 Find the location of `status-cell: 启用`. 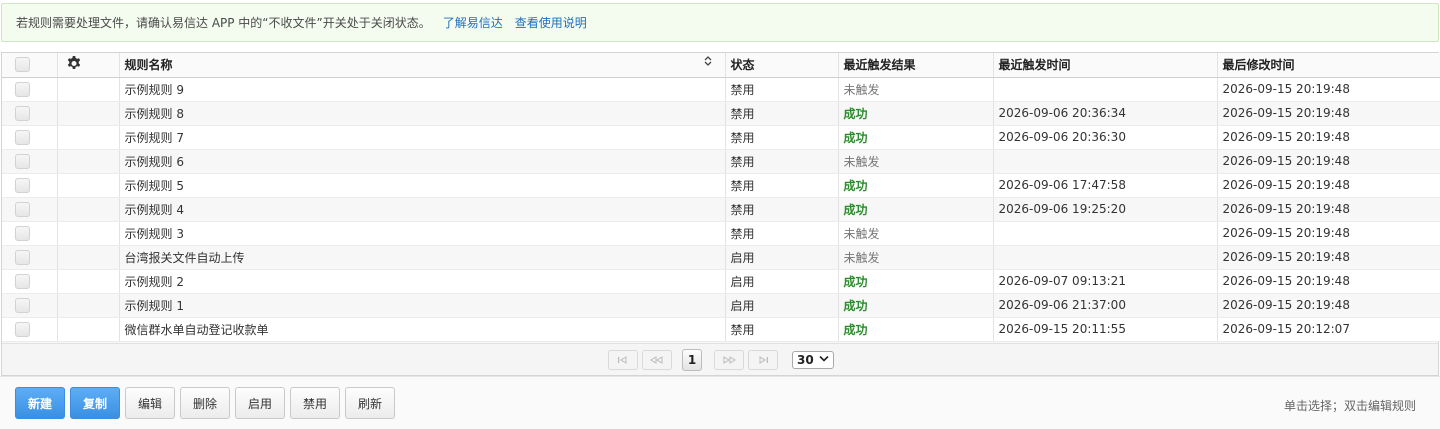

status-cell: 启用 is located at coordinates (782, 257).